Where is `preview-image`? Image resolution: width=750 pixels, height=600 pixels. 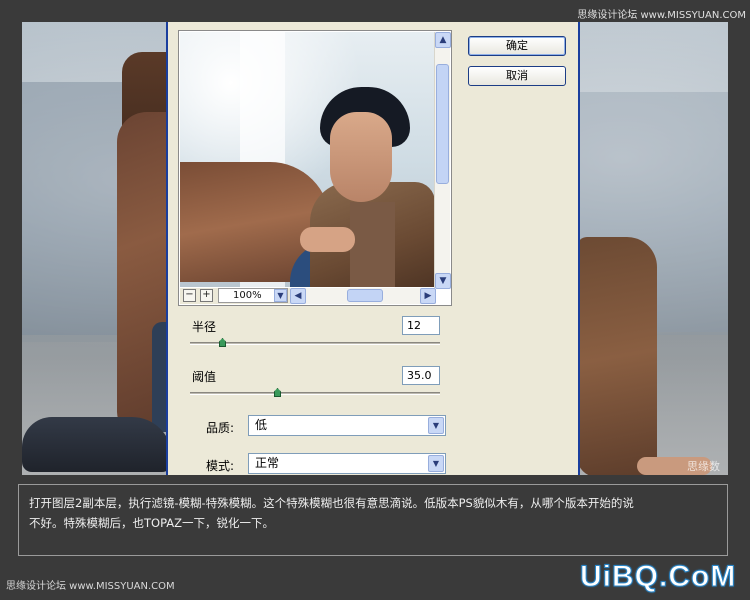
preview-image is located at coordinates (307, 159).